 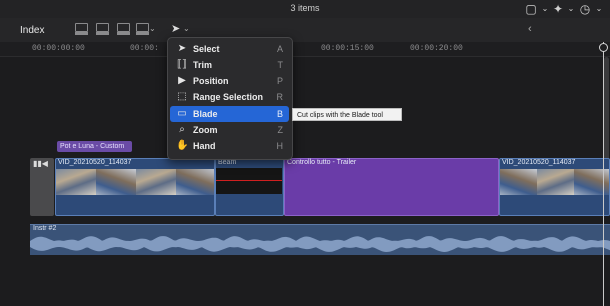 What do you see at coordinates (229, 65) in the screenshot?
I see `menu-item-trim: ⟦⟧ Trim T` at bounding box center [229, 65].